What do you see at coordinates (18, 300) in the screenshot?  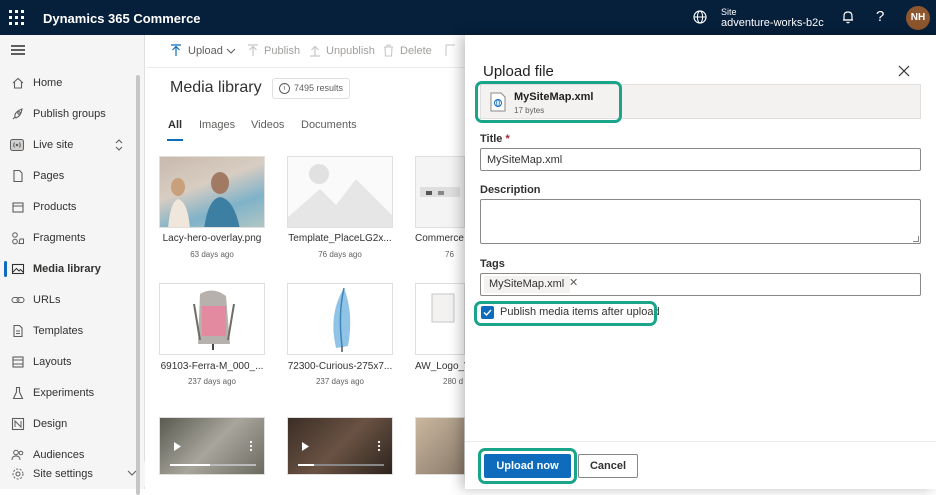 I see `link-icon` at bounding box center [18, 300].